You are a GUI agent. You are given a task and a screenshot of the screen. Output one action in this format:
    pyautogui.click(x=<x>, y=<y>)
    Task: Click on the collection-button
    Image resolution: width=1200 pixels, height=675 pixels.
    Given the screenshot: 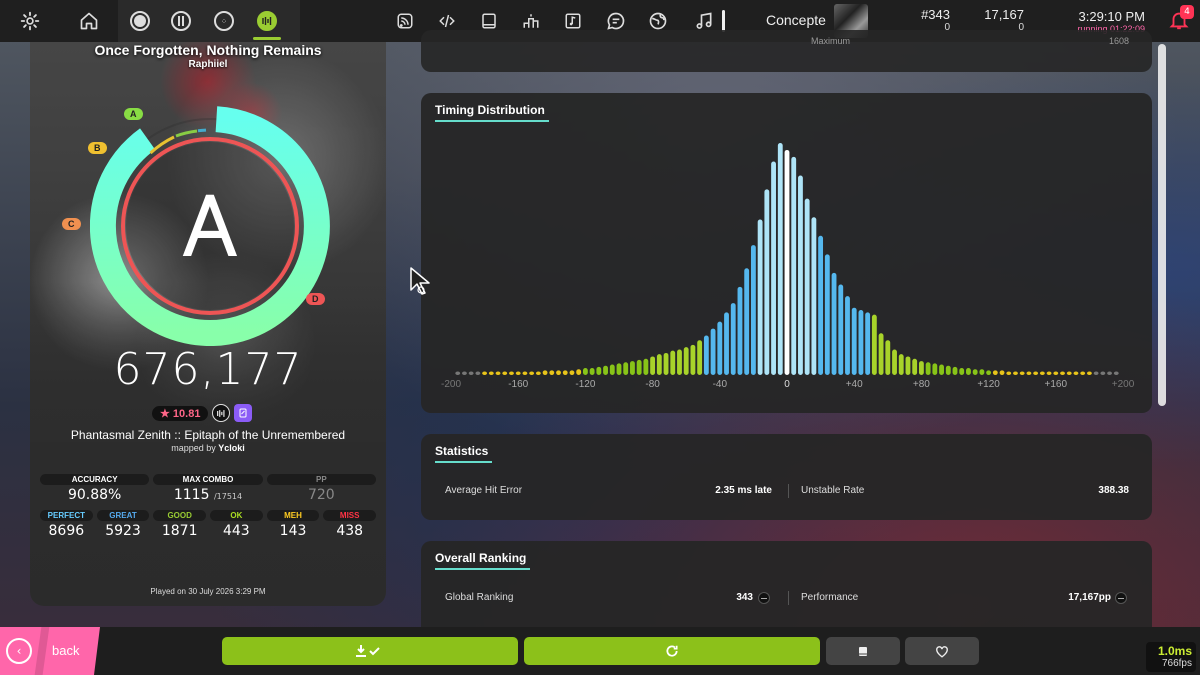 What is the action you would take?
    pyautogui.click(x=863, y=651)
    